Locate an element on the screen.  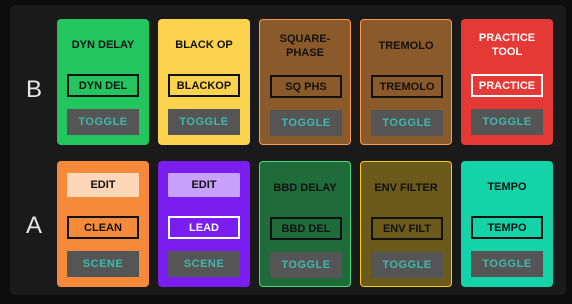
footswitch-title: PRACTICE TOOL is located at coordinates (507, 45).